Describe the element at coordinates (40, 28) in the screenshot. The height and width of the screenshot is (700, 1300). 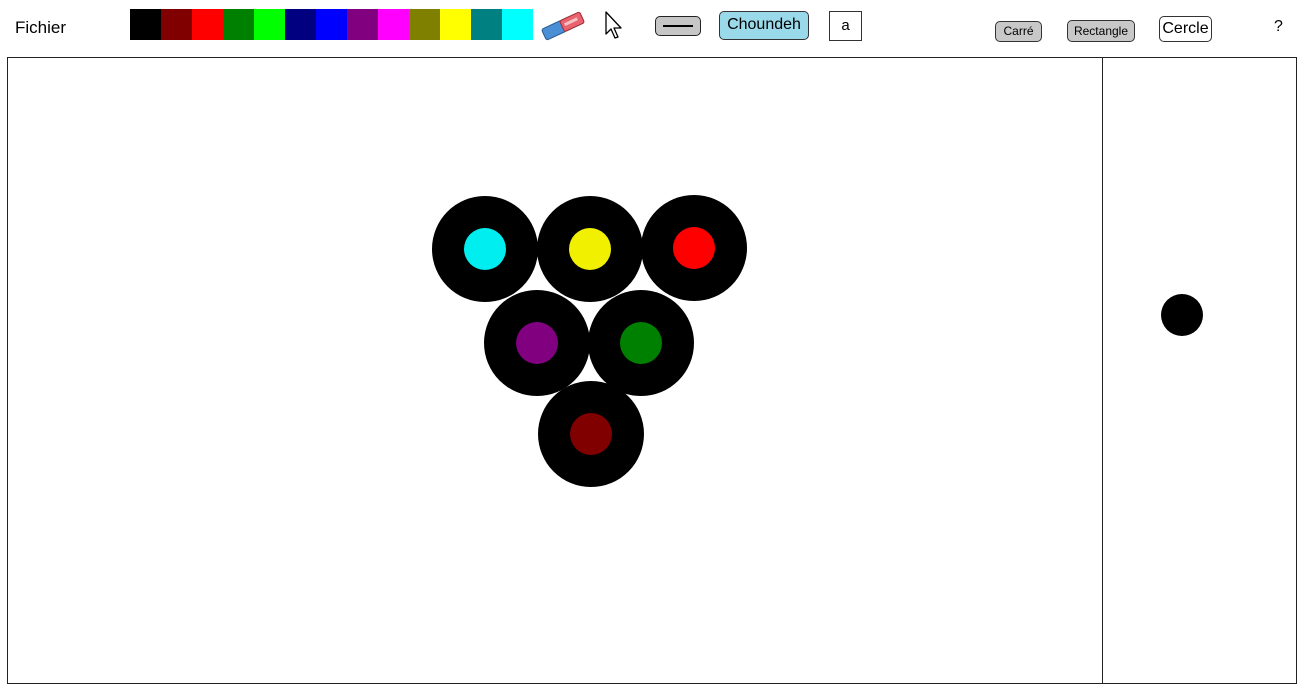
I see `menu-fichier: Fichier` at that location.